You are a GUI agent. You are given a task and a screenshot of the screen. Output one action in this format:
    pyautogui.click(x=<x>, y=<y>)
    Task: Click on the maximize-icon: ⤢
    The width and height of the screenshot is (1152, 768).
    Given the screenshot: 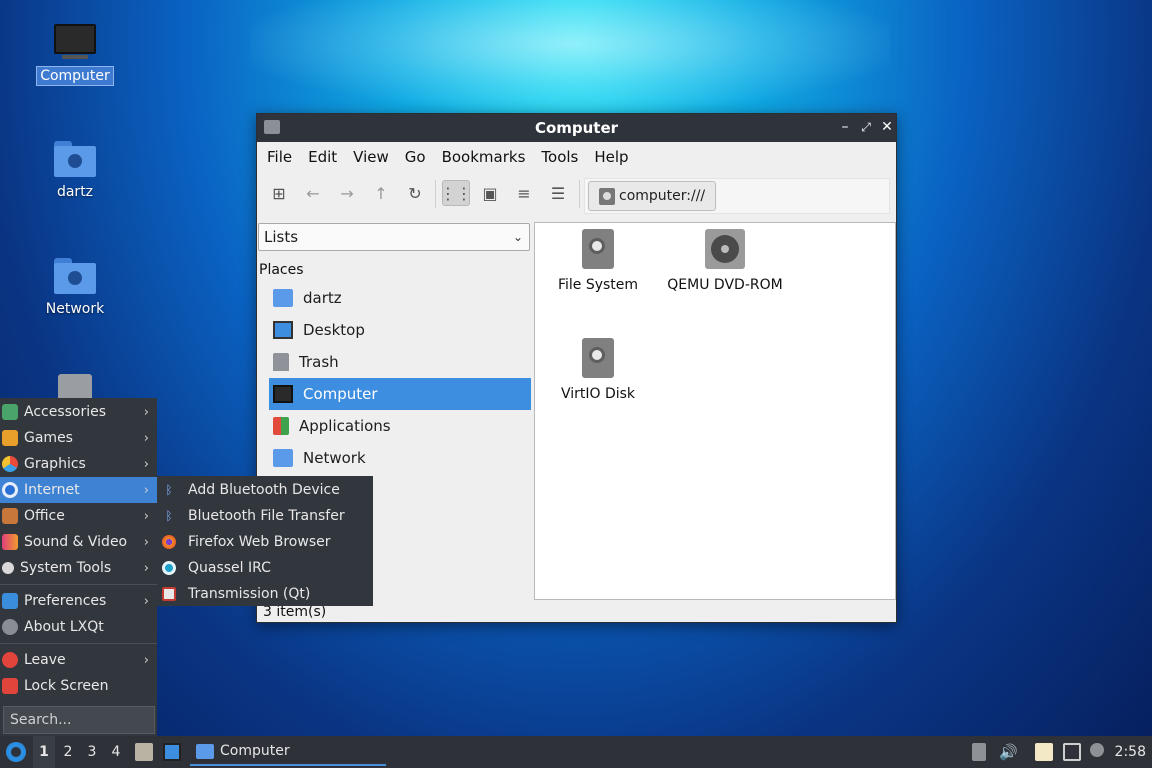 What is the action you would take?
    pyautogui.click(x=866, y=127)
    